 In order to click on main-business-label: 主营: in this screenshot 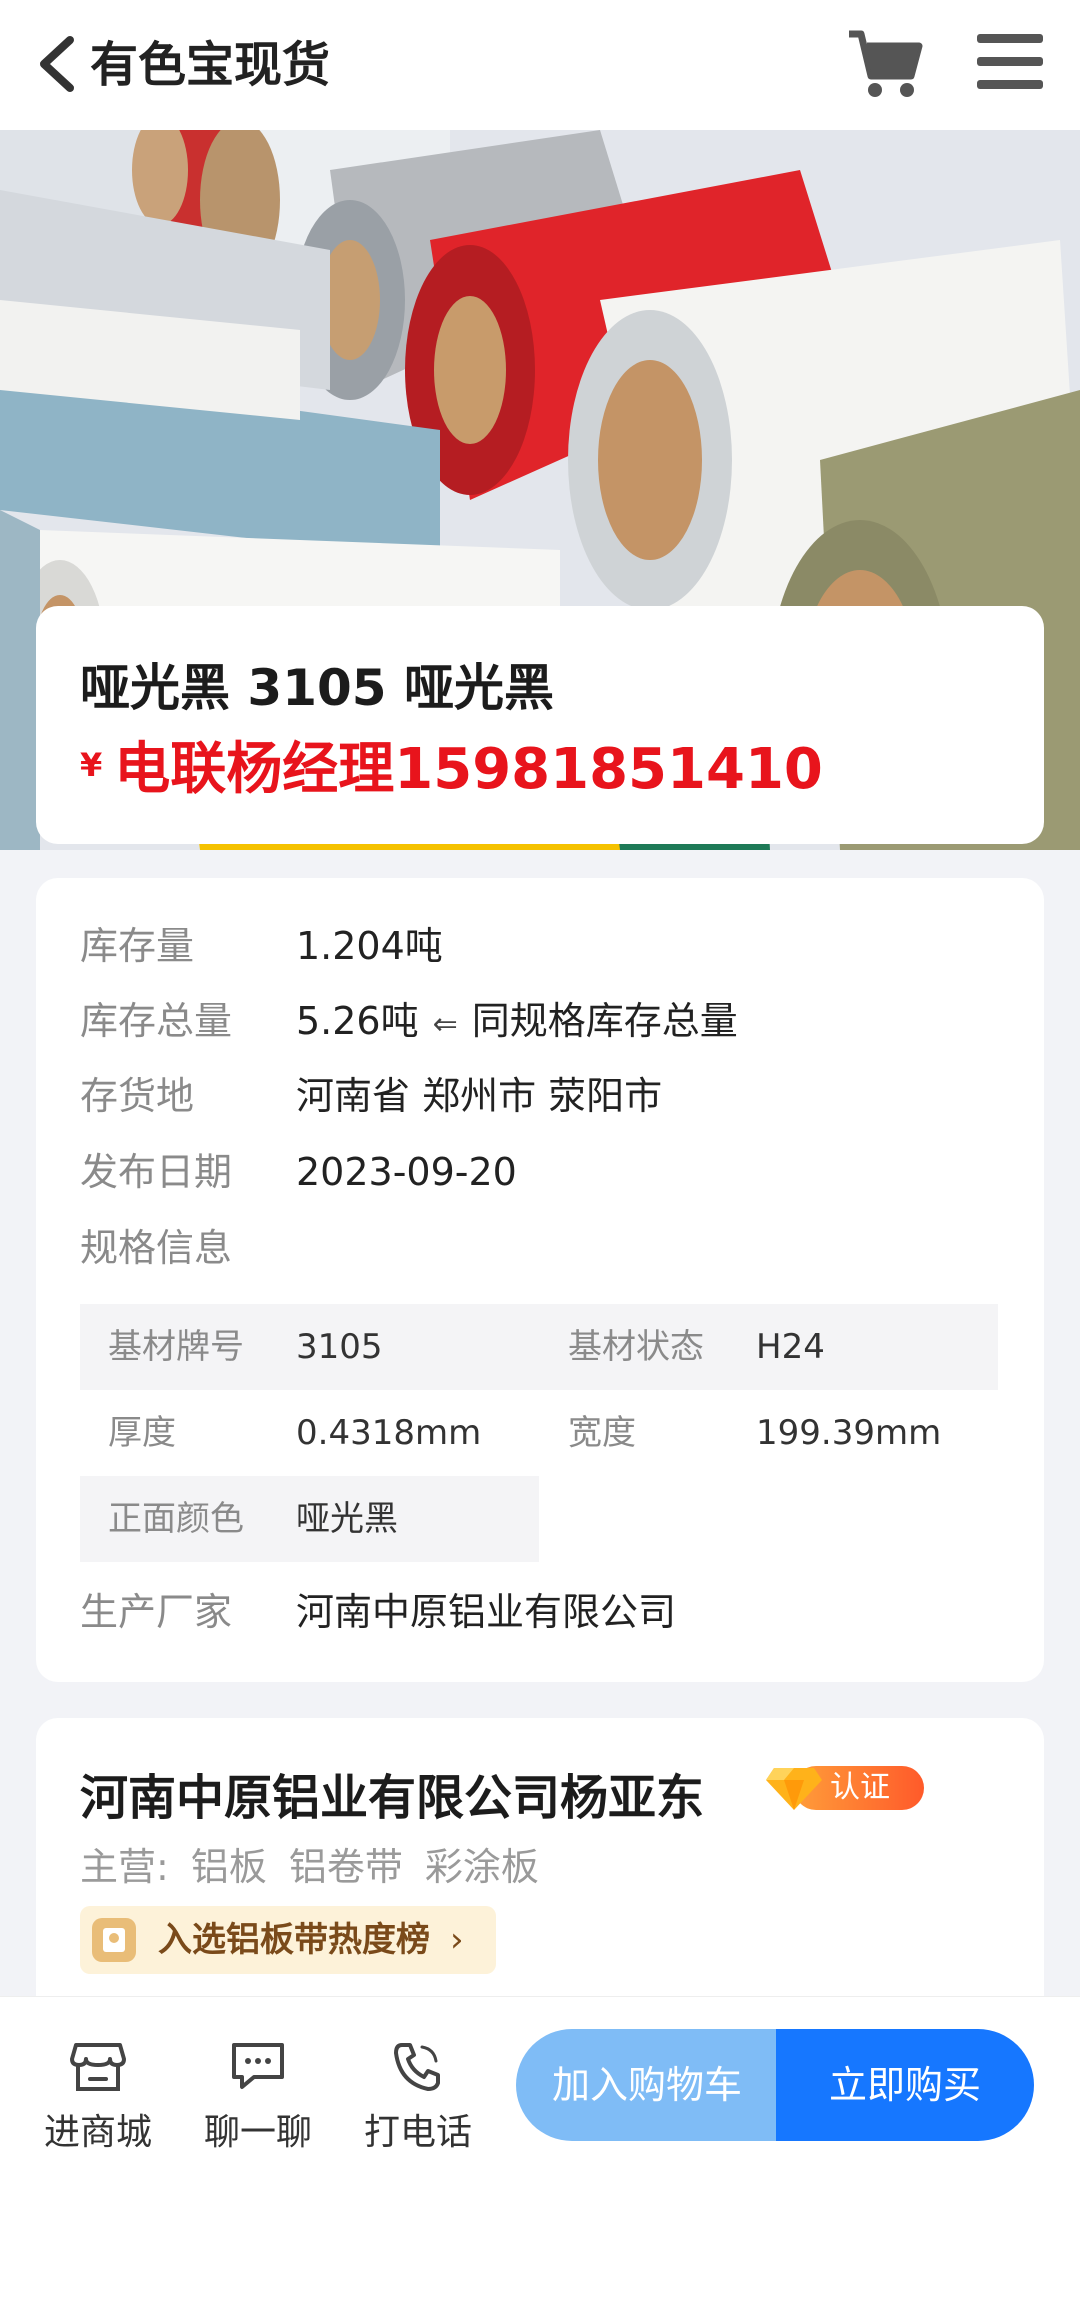, I will do `click(124, 1867)`.